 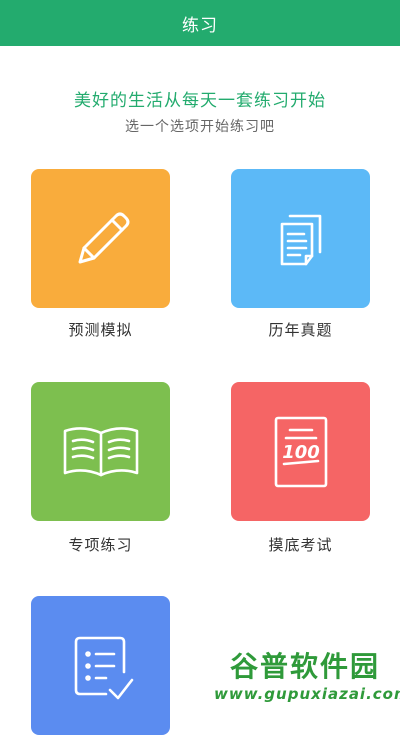 I want to click on svg-text: 100, so click(x=301, y=452).